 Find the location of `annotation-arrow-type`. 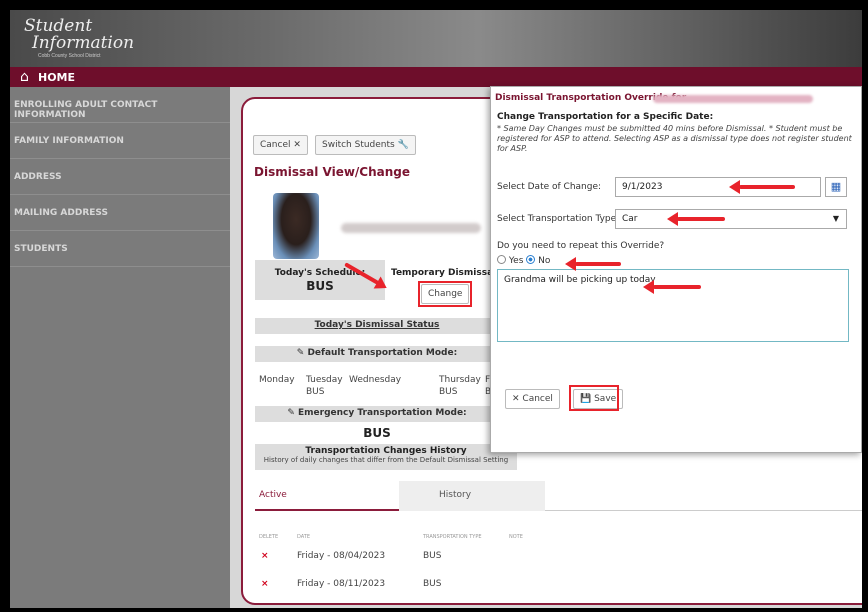

annotation-arrow-type is located at coordinates (696, 219).